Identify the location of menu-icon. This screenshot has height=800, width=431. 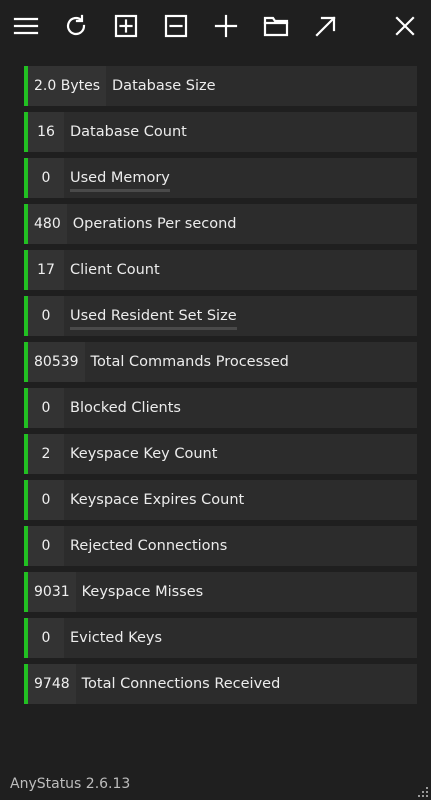
(26, 26).